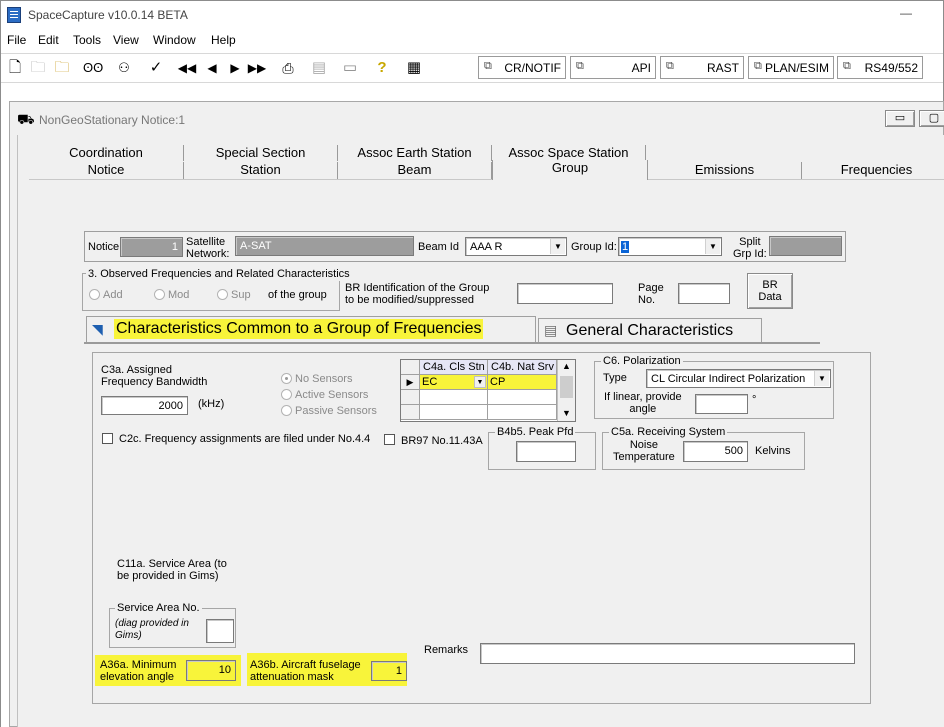 The width and height of the screenshot is (944, 727). Describe the element at coordinates (410, 382) in the screenshot. I see `row-selector: ▶` at that location.